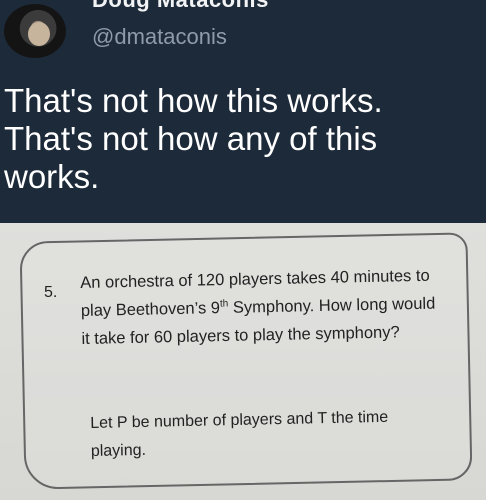 The height and width of the screenshot is (500, 486). Describe the element at coordinates (193, 100) in the screenshot. I see `tweet-text-line-1: That's not how this works.` at that location.